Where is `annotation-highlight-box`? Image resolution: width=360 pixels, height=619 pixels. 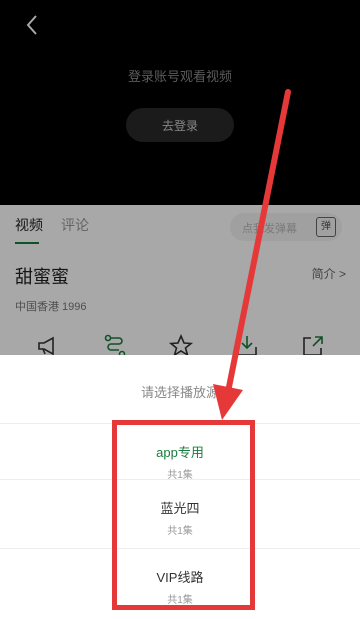 annotation-highlight-box is located at coordinates (183, 515).